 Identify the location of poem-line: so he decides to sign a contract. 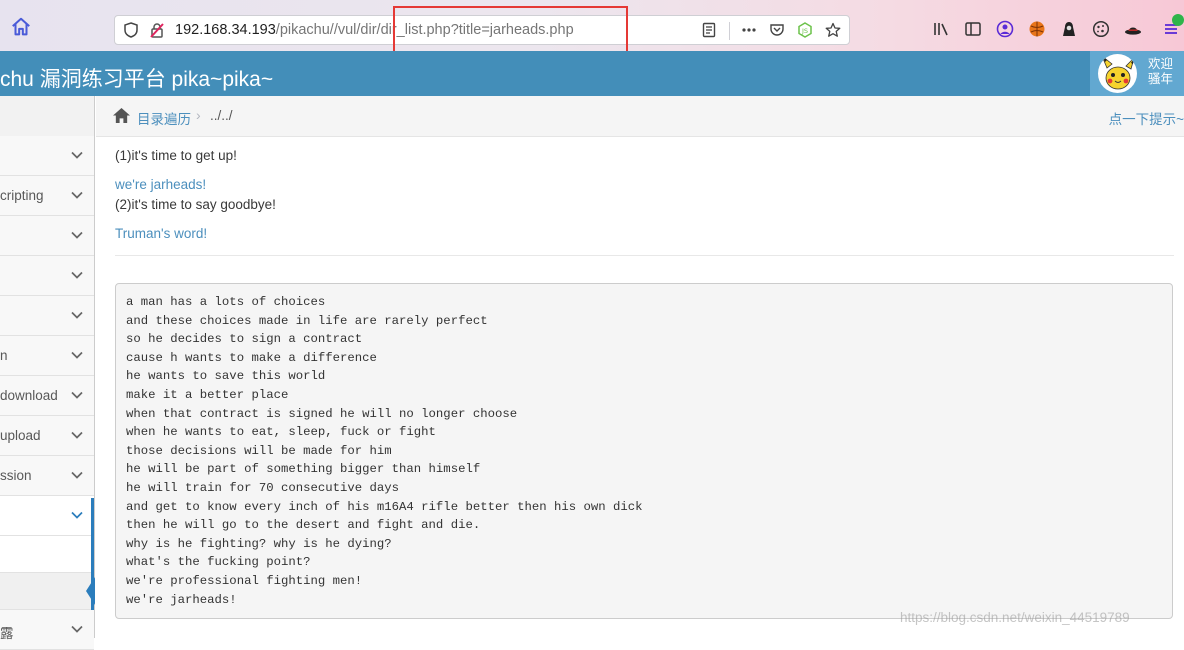
(244, 339).